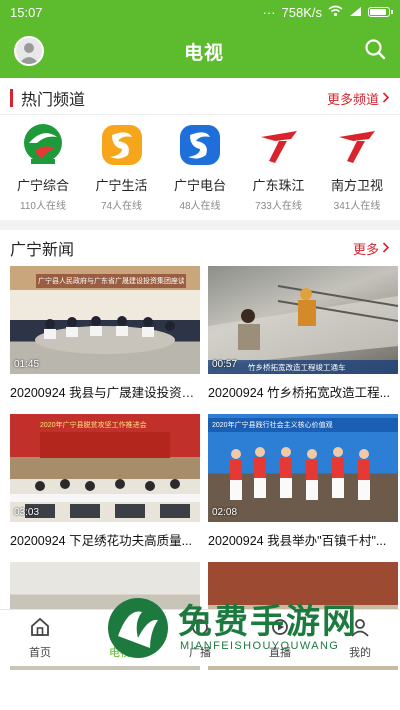 This screenshot has height=710, width=400. I want to click on video-thumbnail: 广宁县人民政府与广东省广晟建设投资集团座谈会 01:45, so click(105, 320).